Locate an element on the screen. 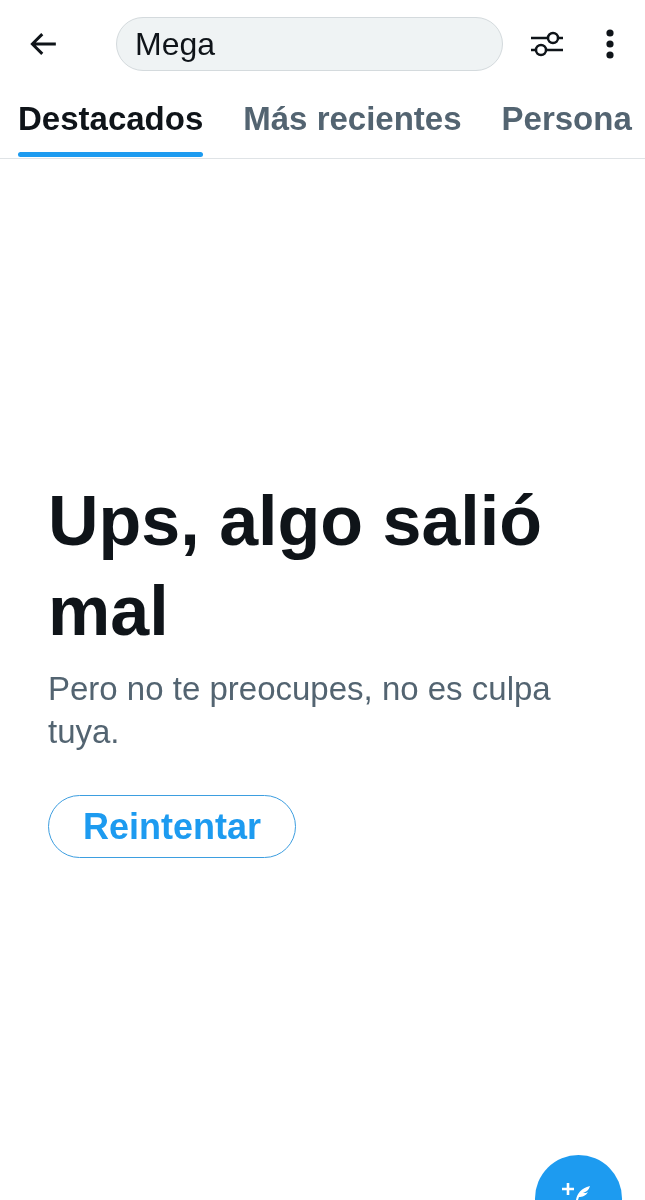 Image resolution: width=645 pixels, height=1200 pixels. tab: Persona is located at coordinates (566, 123).